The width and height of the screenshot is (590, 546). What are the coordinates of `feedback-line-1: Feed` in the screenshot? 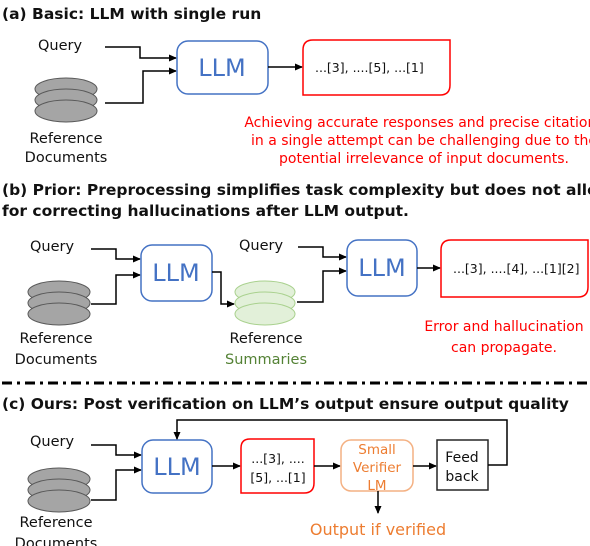 It's located at (461, 458).